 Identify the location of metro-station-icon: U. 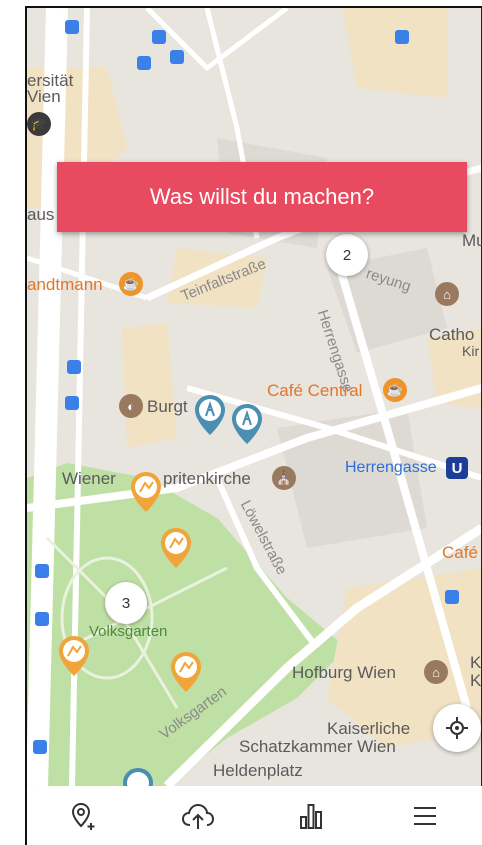
(457, 468).